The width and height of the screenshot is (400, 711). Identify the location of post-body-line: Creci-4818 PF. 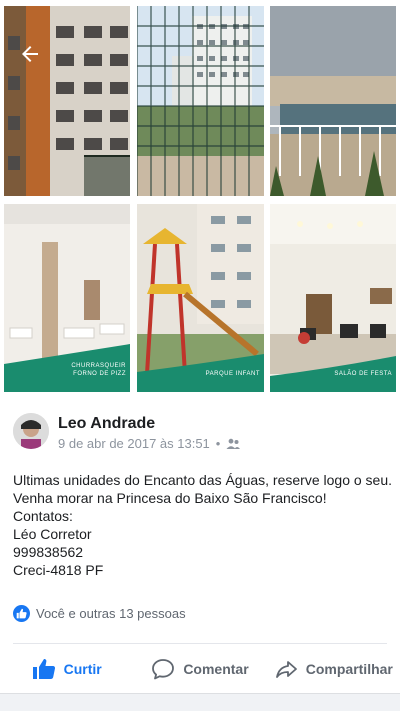
(58, 570).